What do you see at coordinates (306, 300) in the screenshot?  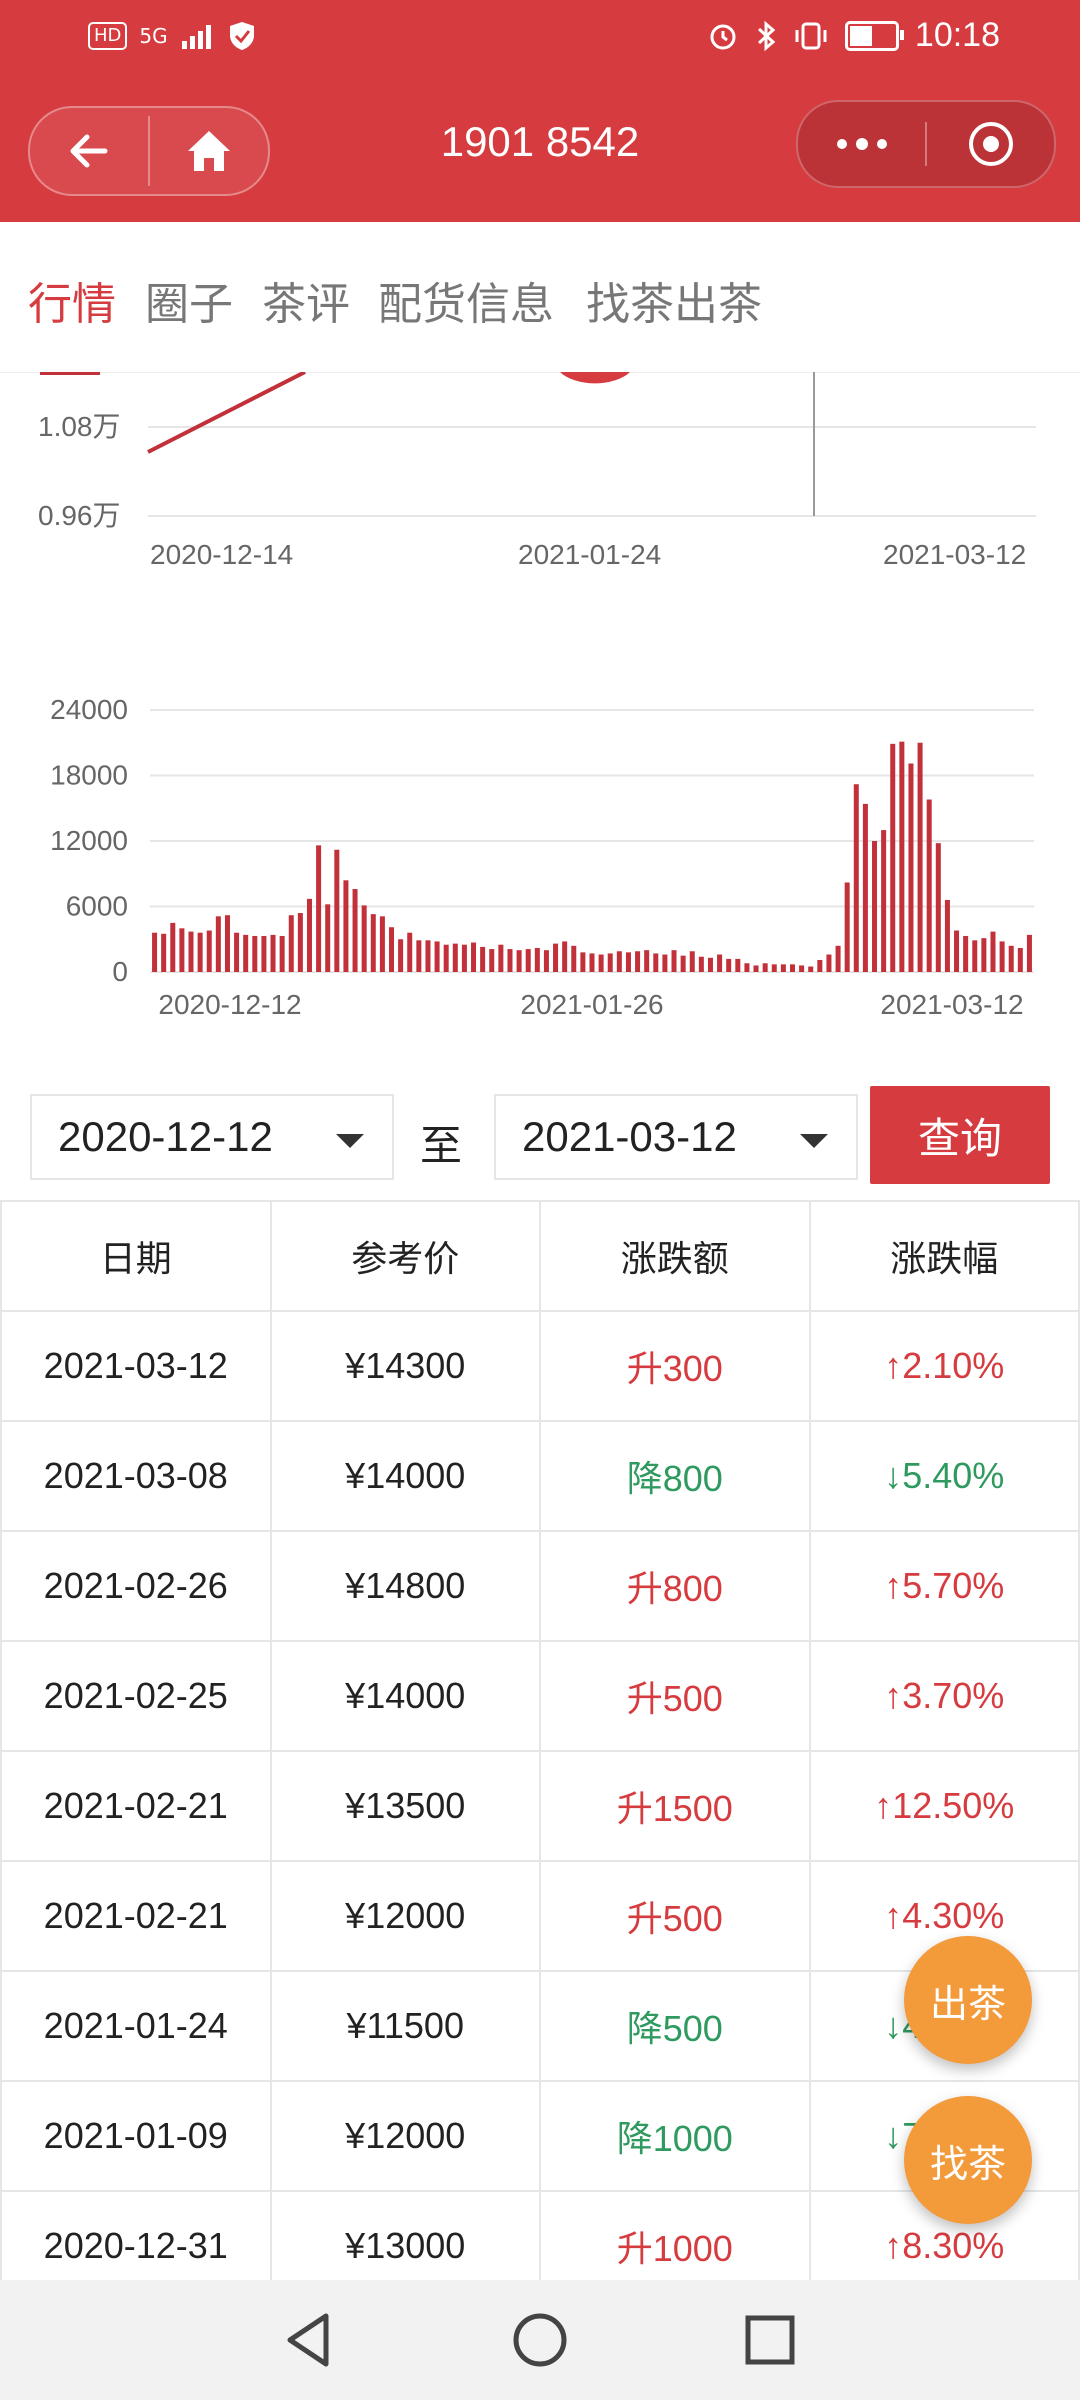 I see `tab-review: 茶评` at bounding box center [306, 300].